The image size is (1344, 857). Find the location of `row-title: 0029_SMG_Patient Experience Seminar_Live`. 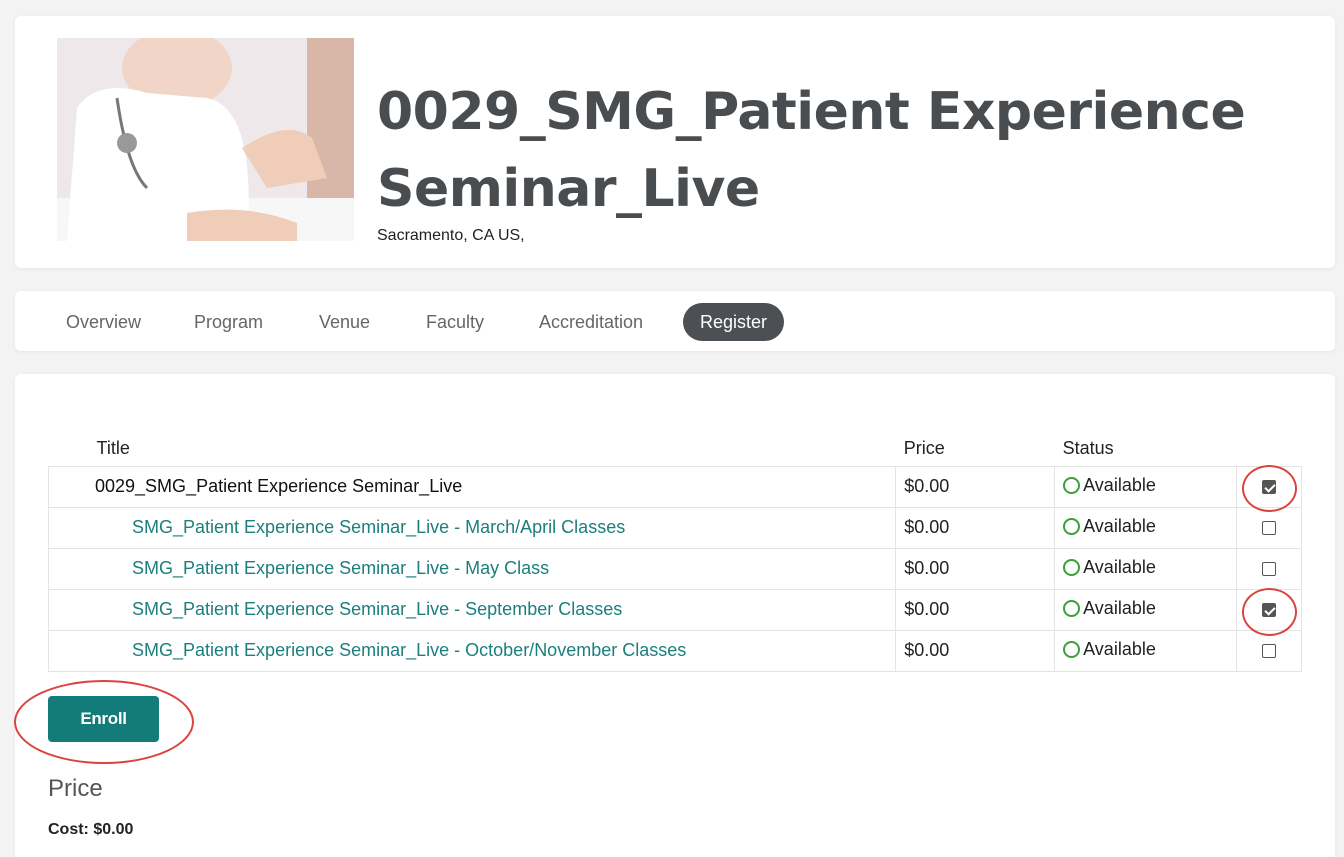

row-title: 0029_SMG_Patient Experience Seminar_Live is located at coordinates (472, 486).